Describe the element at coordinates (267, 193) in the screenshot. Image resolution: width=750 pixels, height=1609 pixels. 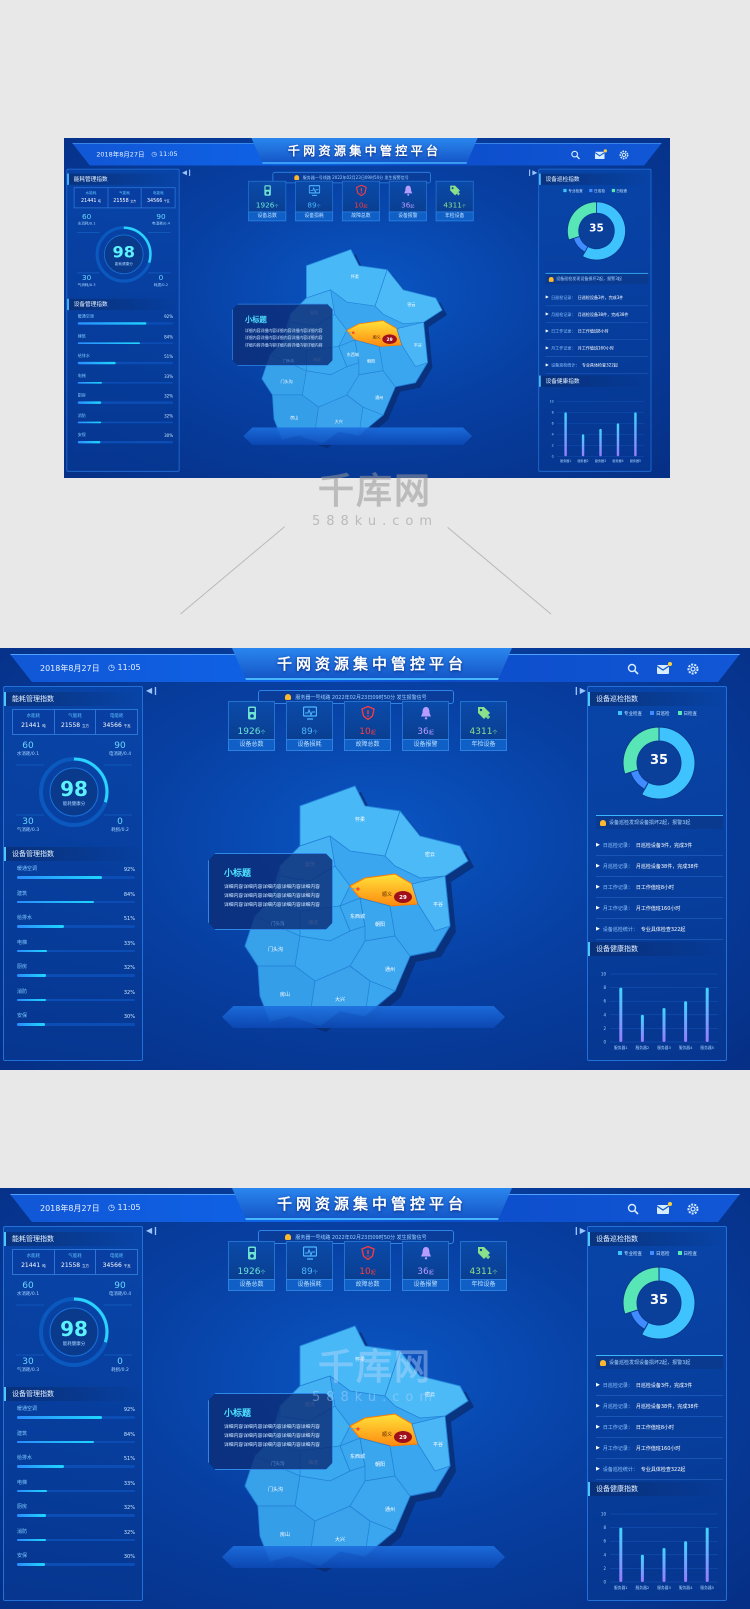
I see `device-icon` at that location.